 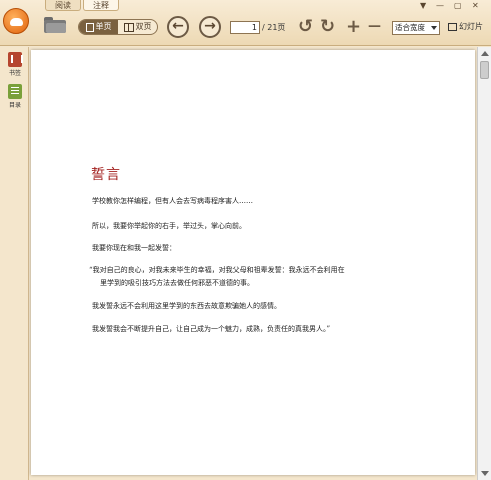 What do you see at coordinates (327, 27) in the screenshot?
I see `rotate-right-icon: ↻` at bounding box center [327, 27].